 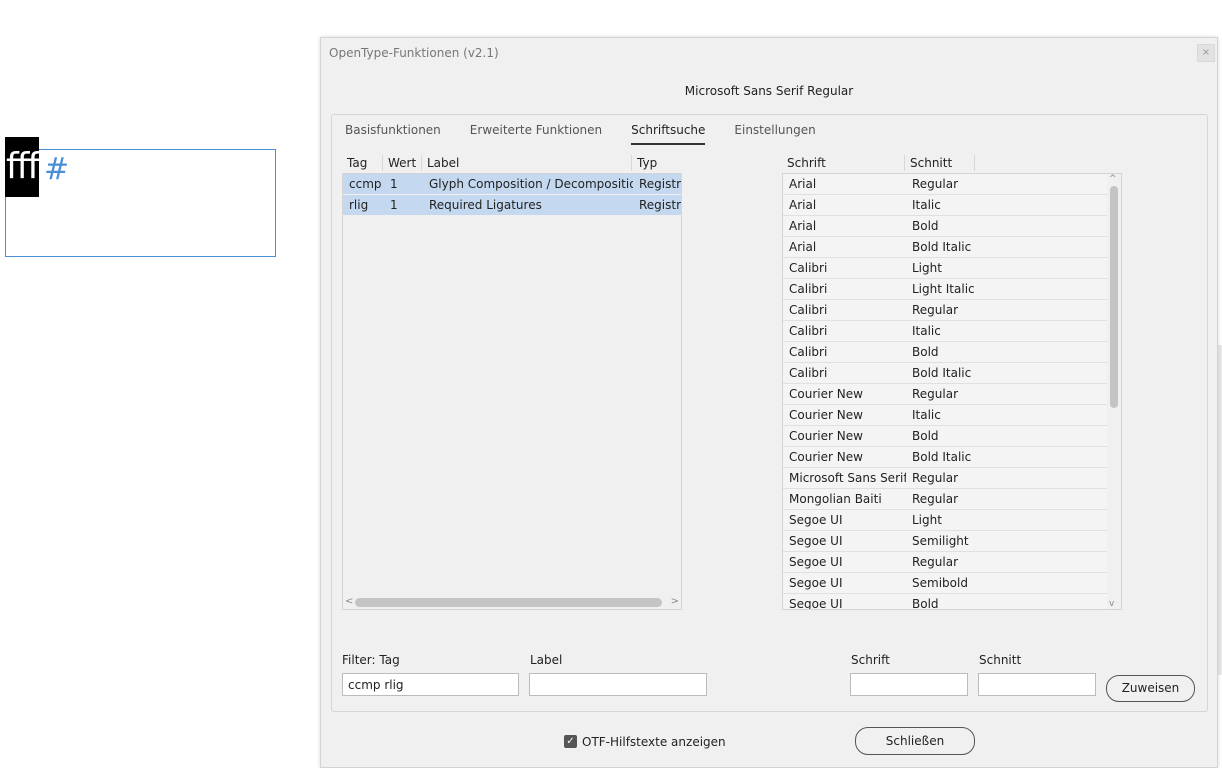 I want to click on font-row: Calibri Regular, so click(x=946, y=310).